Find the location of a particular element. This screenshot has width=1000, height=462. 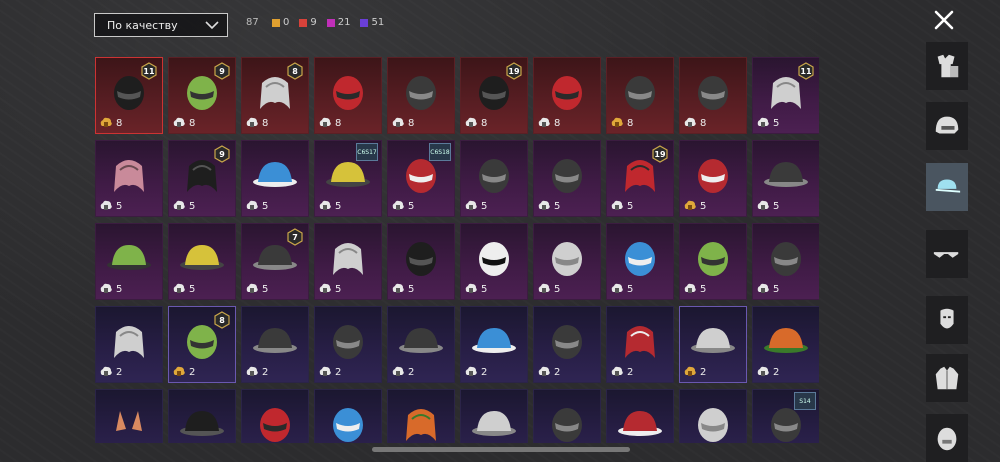

sheep-head-icon is located at coordinates (567, 260).